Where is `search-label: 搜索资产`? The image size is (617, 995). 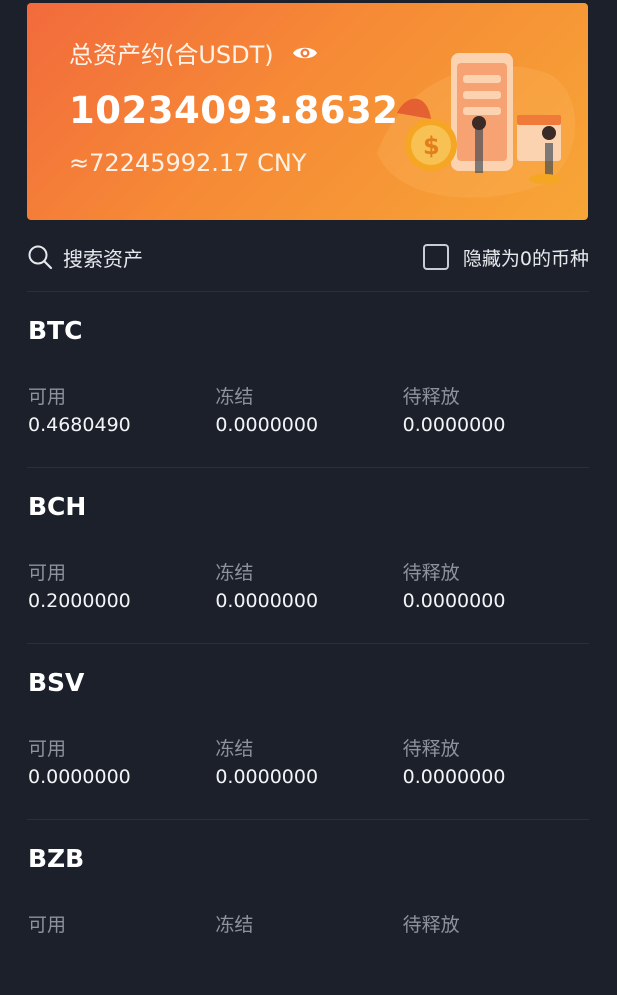
search-label: 搜索资产 is located at coordinates (103, 258).